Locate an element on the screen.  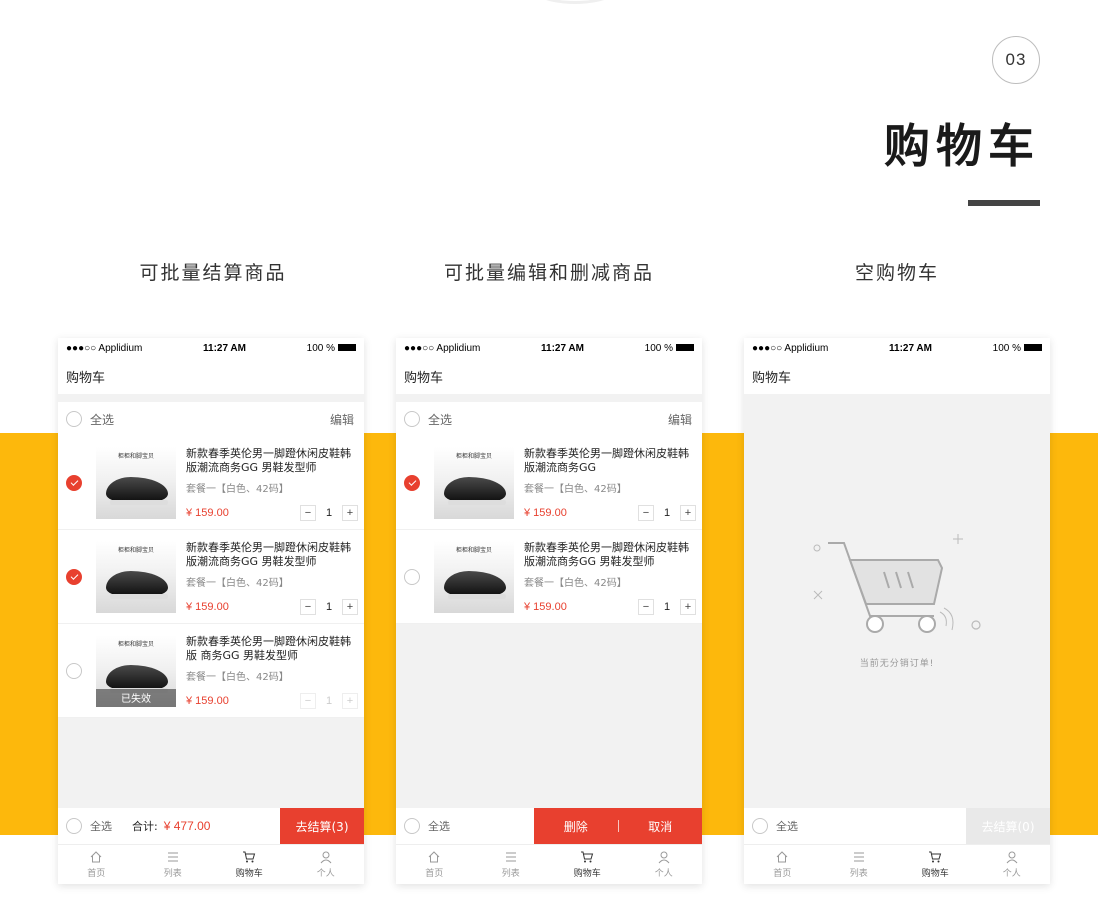
product-name: 新款春季英伦男一脚蹬休闲皮鞋韩版 商务GG 男鞋发型师 is located at coordinates (272, 649).